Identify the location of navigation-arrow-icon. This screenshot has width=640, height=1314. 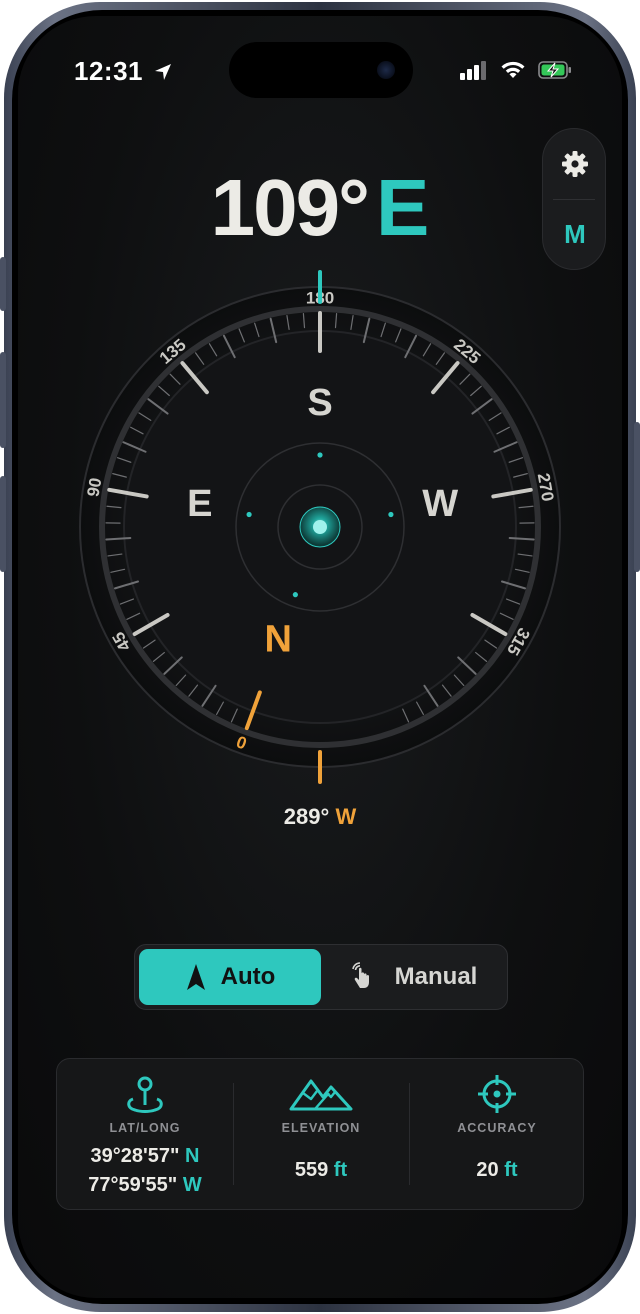
(195, 977).